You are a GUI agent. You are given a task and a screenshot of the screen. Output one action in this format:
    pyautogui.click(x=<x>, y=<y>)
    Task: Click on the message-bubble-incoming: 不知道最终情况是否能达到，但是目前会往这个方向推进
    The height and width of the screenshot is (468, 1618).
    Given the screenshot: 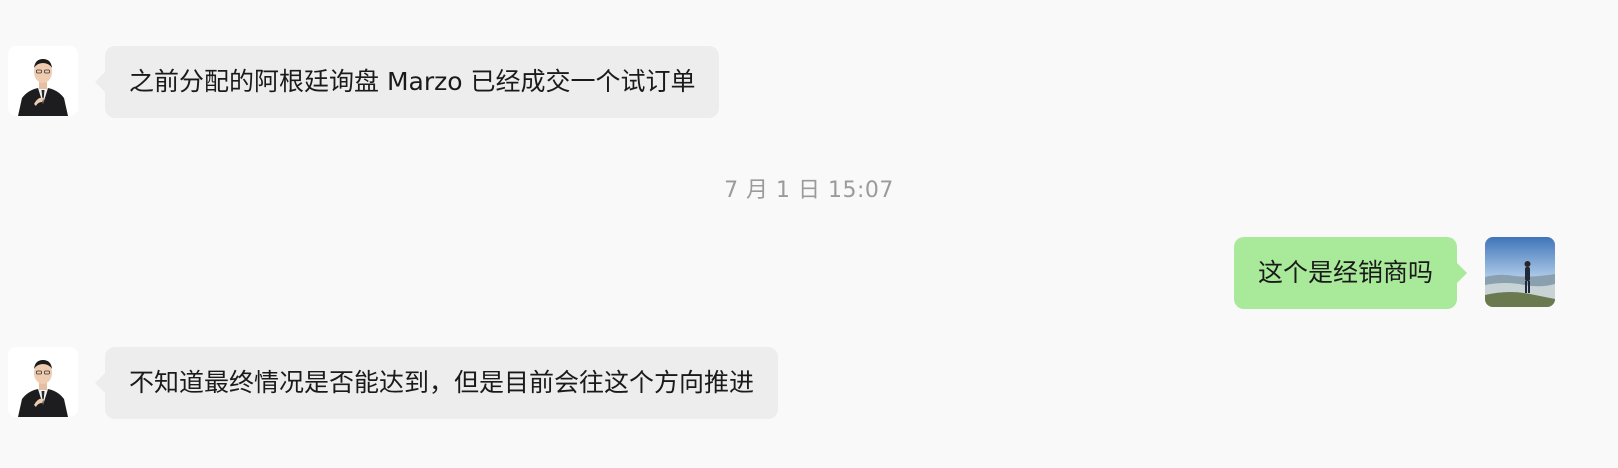 What is the action you would take?
    pyautogui.click(x=437, y=383)
    